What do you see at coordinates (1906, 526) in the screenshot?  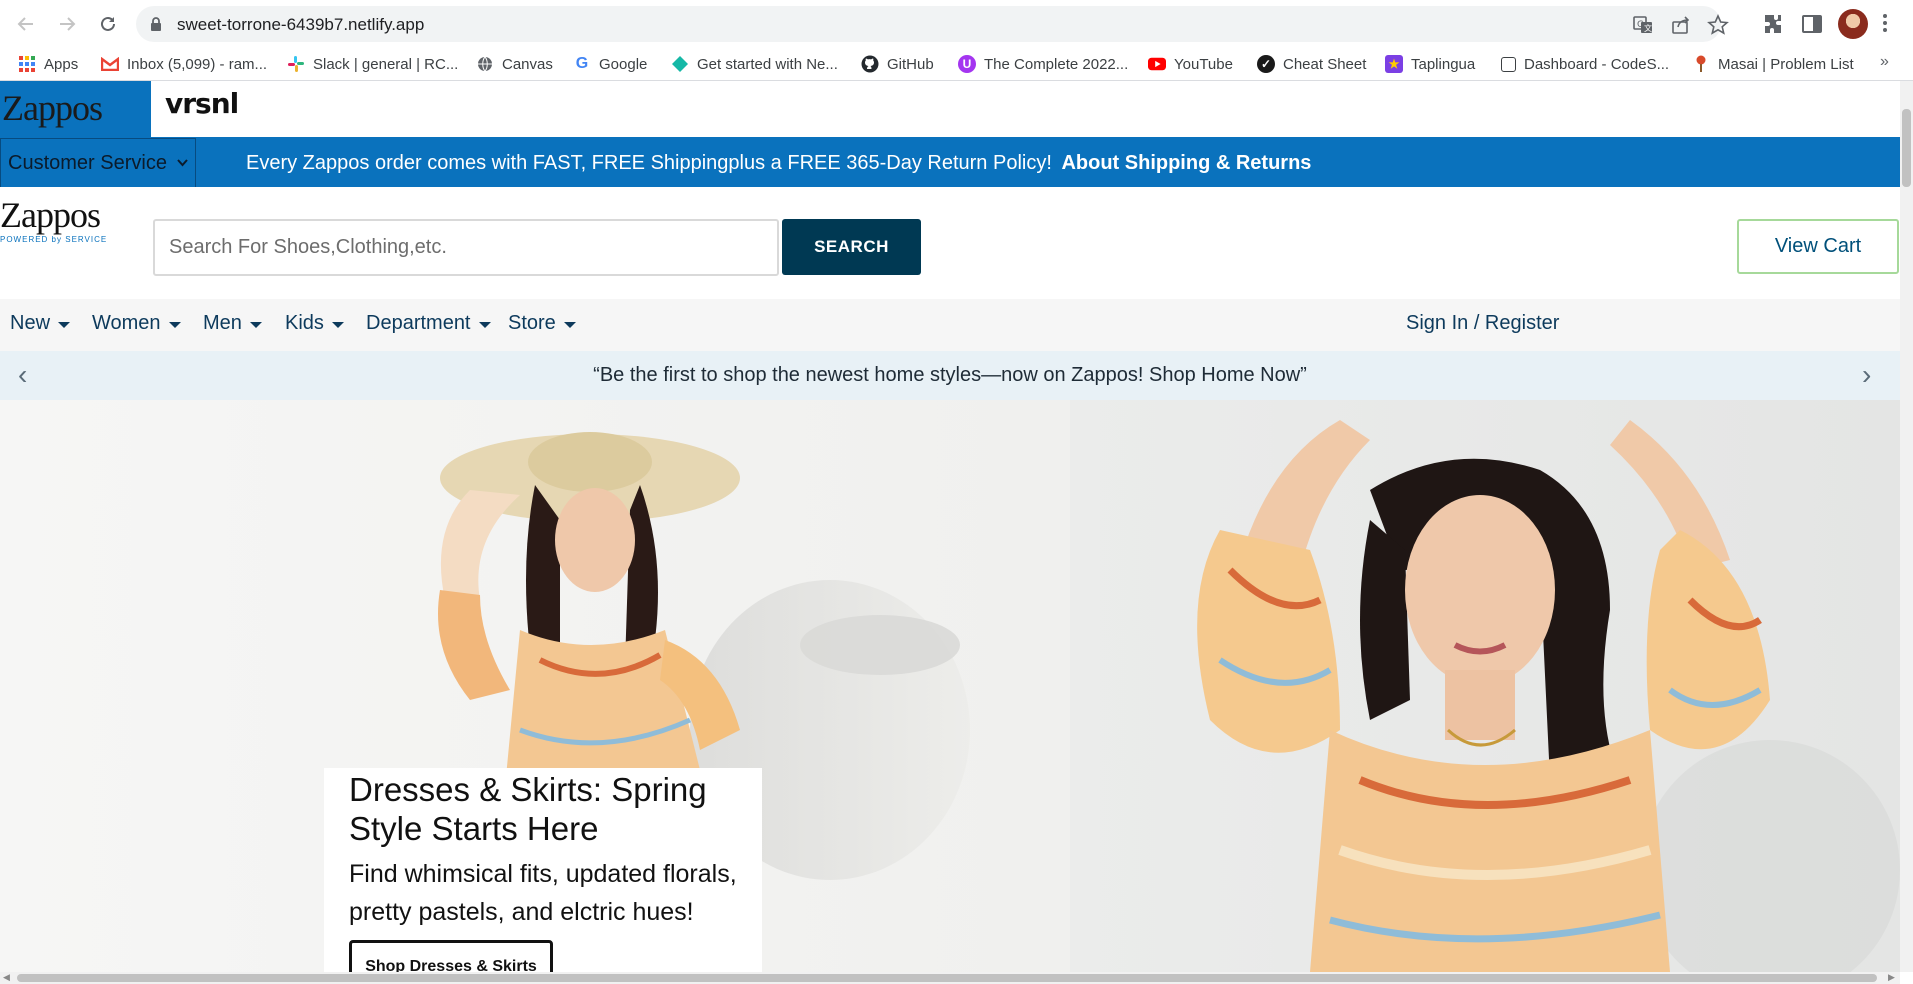 I see `vertical-scrollbar` at bounding box center [1906, 526].